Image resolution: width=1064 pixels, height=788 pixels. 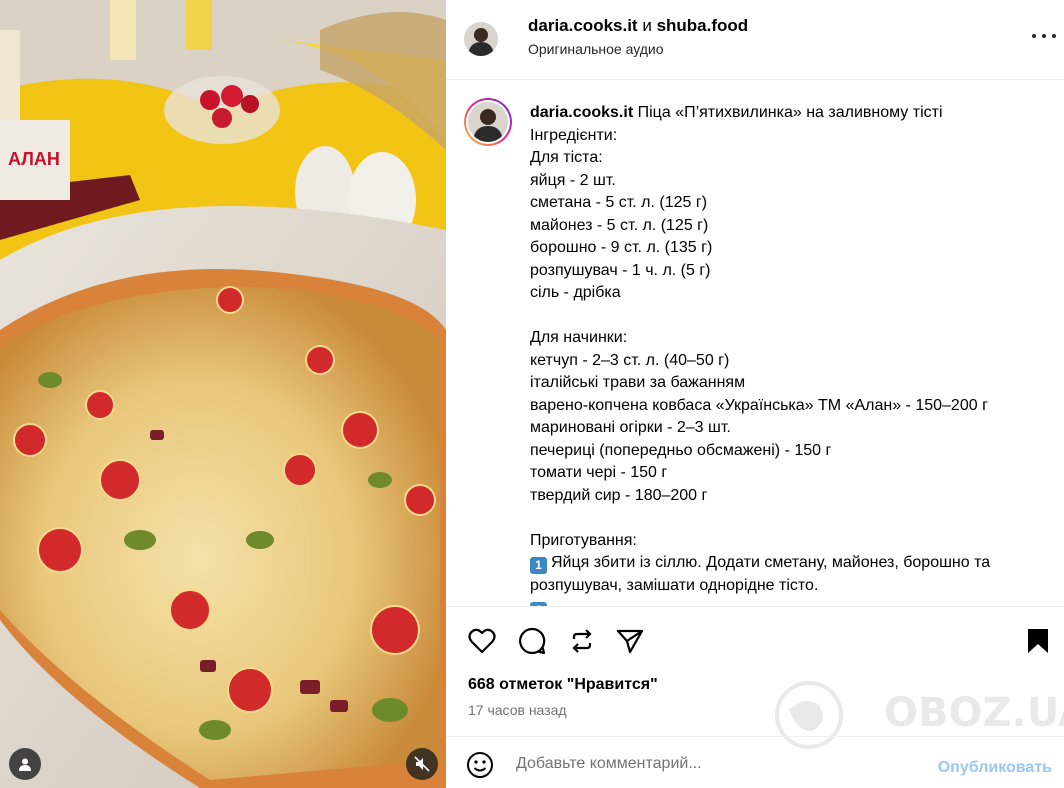 What do you see at coordinates (34, 159) in the screenshot?
I see `svg-text: АЛАН` at bounding box center [34, 159].